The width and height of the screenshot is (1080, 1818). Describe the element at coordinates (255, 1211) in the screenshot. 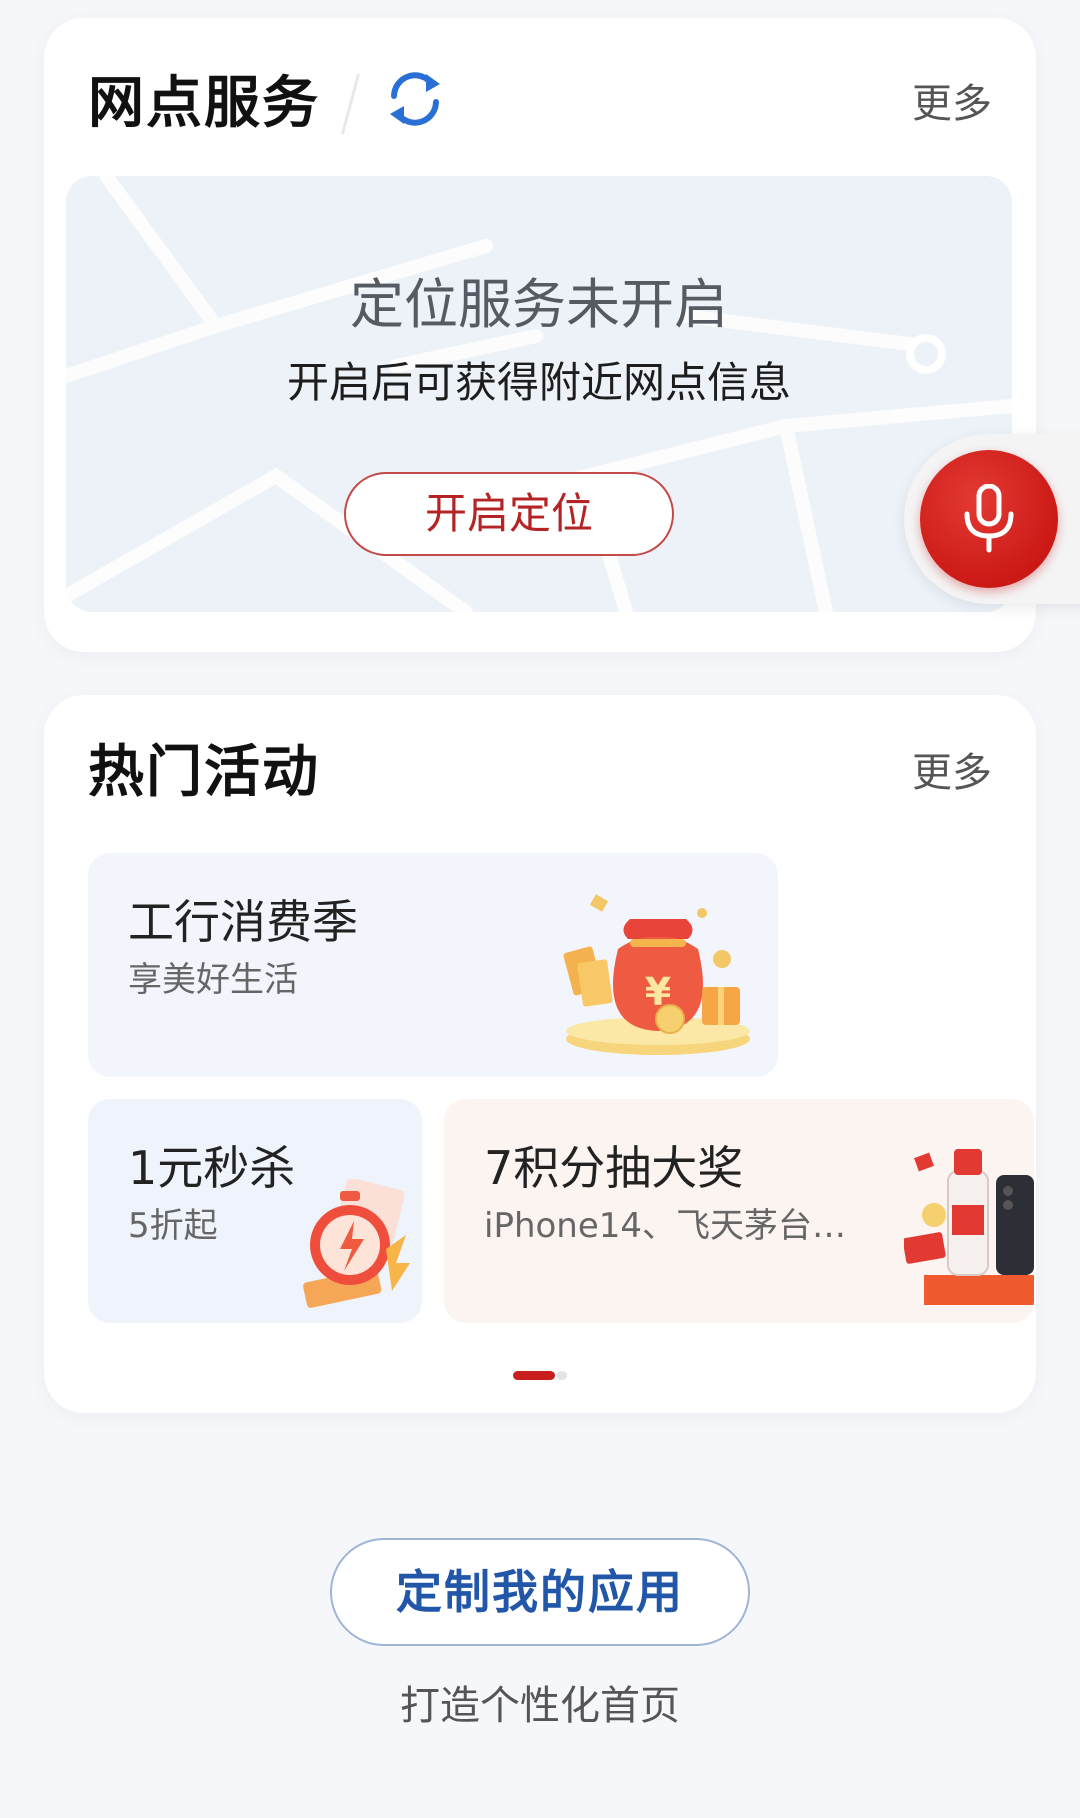

I see `activity-tile-flash-sale: 1元秒杀 5折起` at that location.